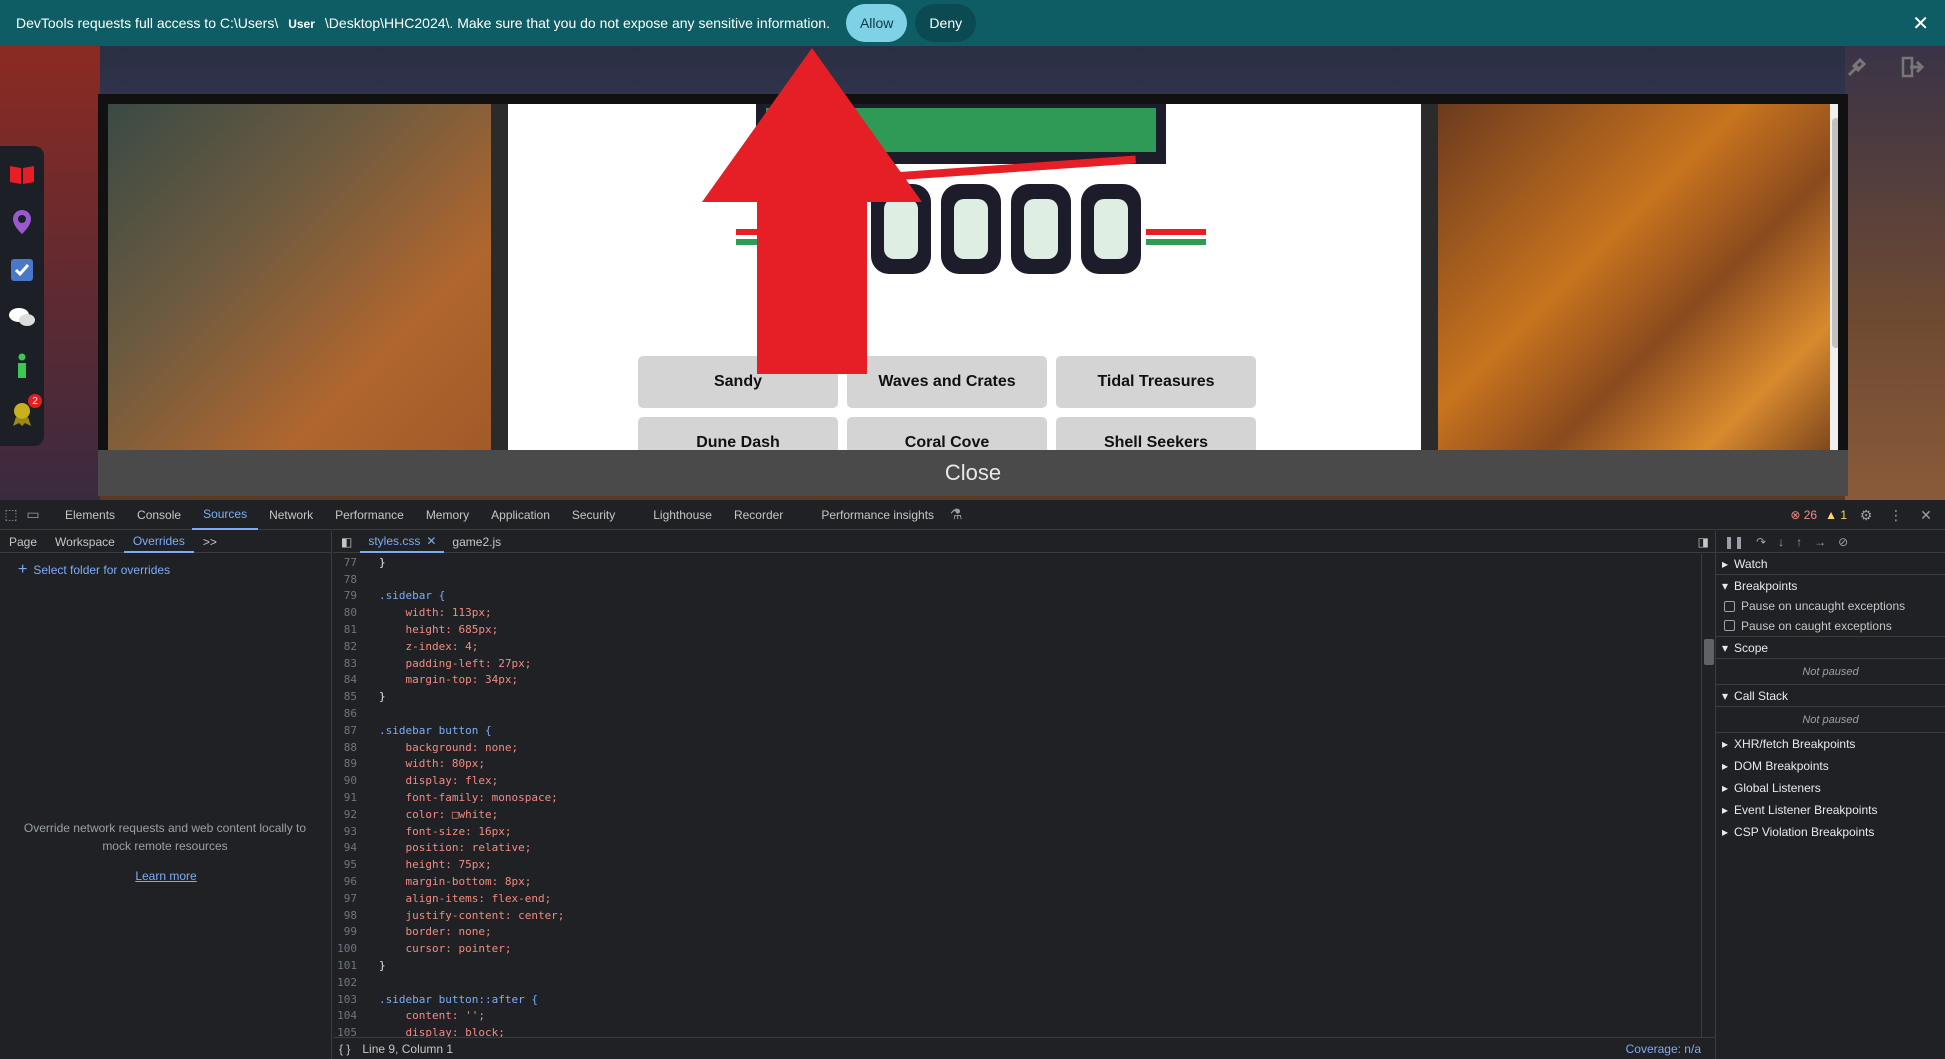 The height and width of the screenshot is (1059, 1945). What do you see at coordinates (1857, 67) in the screenshot?
I see `wrench-icon` at bounding box center [1857, 67].